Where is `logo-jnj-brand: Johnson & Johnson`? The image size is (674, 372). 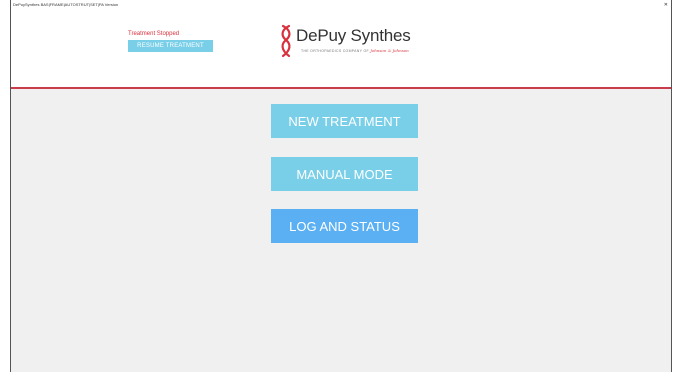 logo-jnj-brand: Johnson & Johnson is located at coordinates (389, 50).